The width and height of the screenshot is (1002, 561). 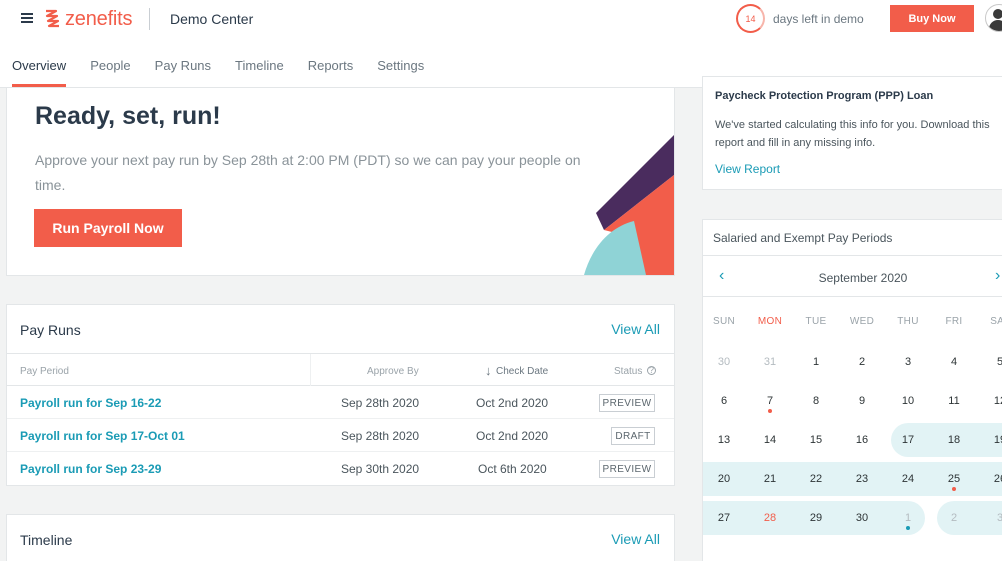 What do you see at coordinates (522, 371) in the screenshot?
I see `column-header-check-date: Check Date` at bounding box center [522, 371].